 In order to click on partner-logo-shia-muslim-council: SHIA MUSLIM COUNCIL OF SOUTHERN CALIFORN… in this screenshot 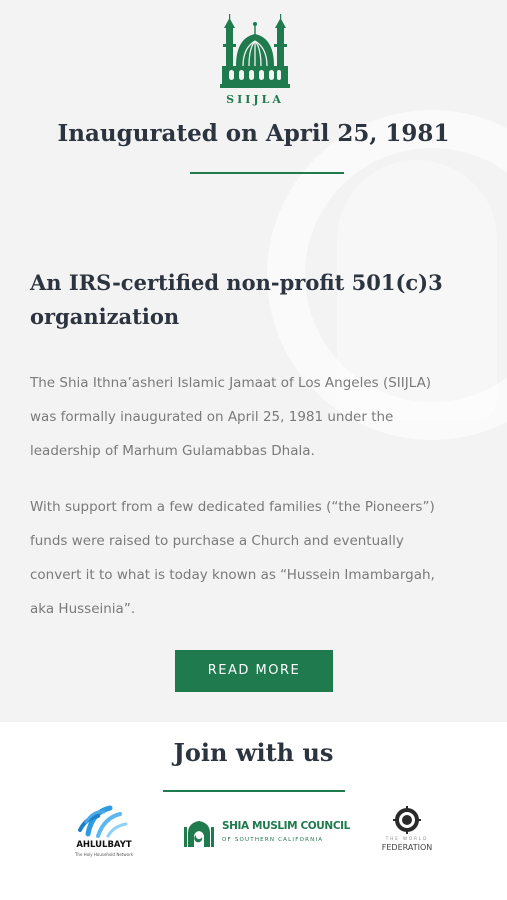, I will do `click(266, 834)`.